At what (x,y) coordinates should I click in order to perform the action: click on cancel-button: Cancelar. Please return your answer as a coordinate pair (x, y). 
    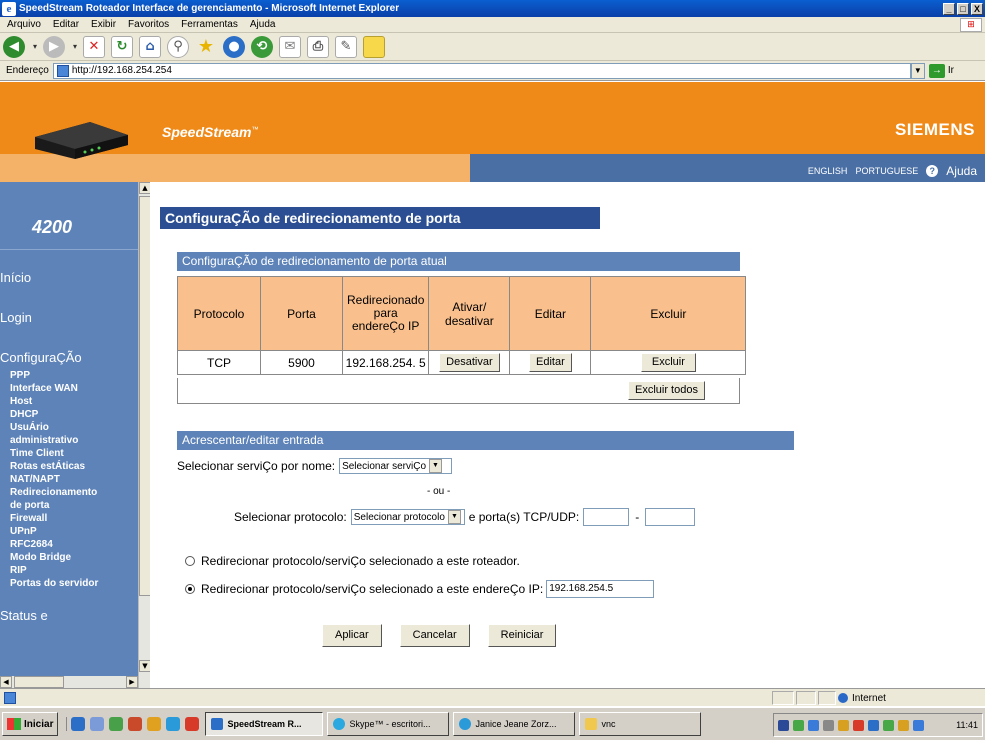
    Looking at the image, I should click on (434, 635).